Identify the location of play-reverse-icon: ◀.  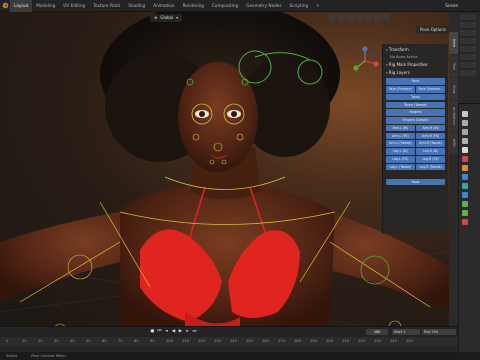
(173, 331).